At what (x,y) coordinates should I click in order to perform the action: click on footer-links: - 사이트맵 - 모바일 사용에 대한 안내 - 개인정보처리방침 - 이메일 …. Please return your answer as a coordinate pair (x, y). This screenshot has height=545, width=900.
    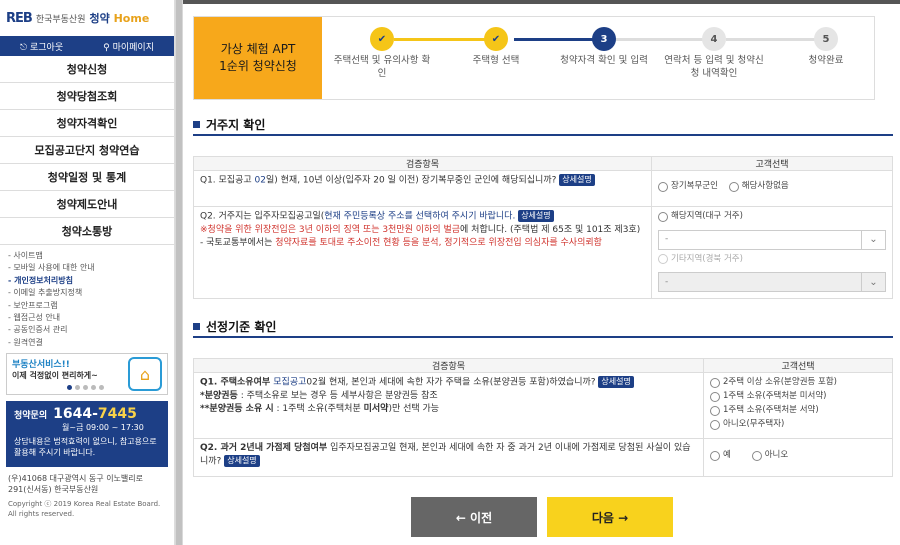
    Looking at the image, I should click on (87, 297).